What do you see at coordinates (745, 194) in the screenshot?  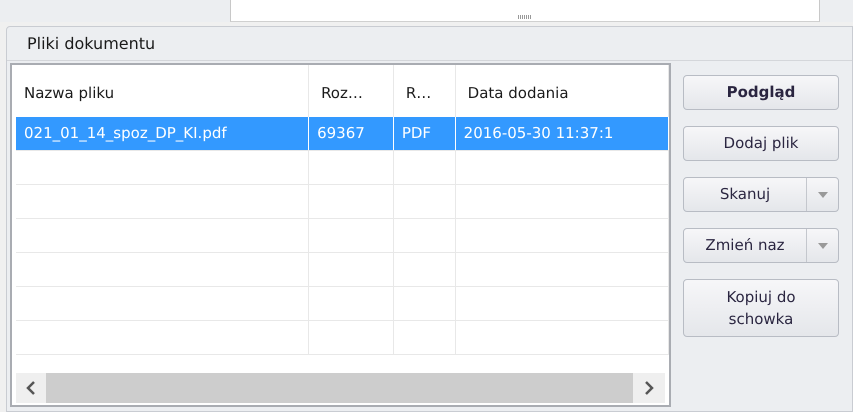 I see `split-button-label: Skanuj` at bounding box center [745, 194].